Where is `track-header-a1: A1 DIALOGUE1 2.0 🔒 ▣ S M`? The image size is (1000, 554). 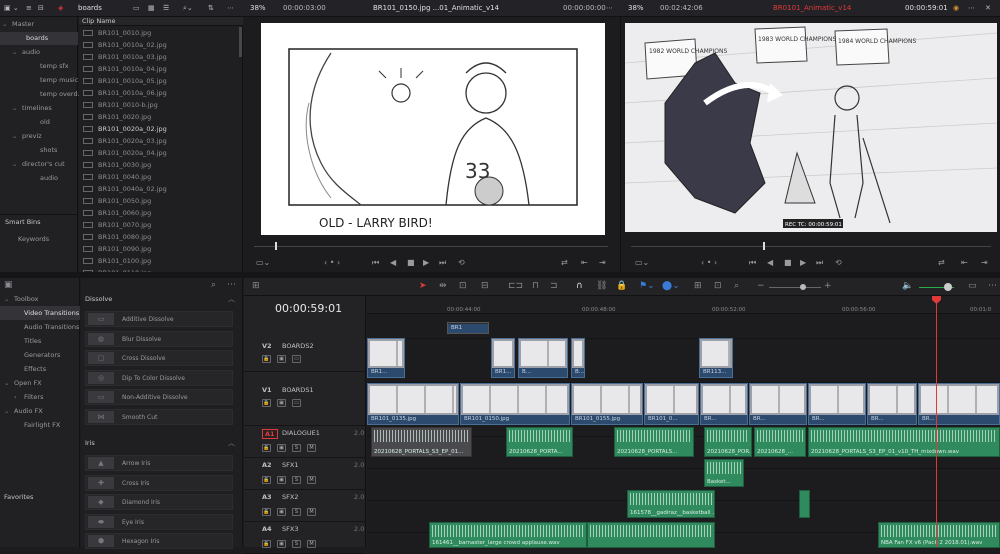 track-header-a1: A1 DIALOGUE1 2.0 🔒 ▣ S M is located at coordinates (305, 442).